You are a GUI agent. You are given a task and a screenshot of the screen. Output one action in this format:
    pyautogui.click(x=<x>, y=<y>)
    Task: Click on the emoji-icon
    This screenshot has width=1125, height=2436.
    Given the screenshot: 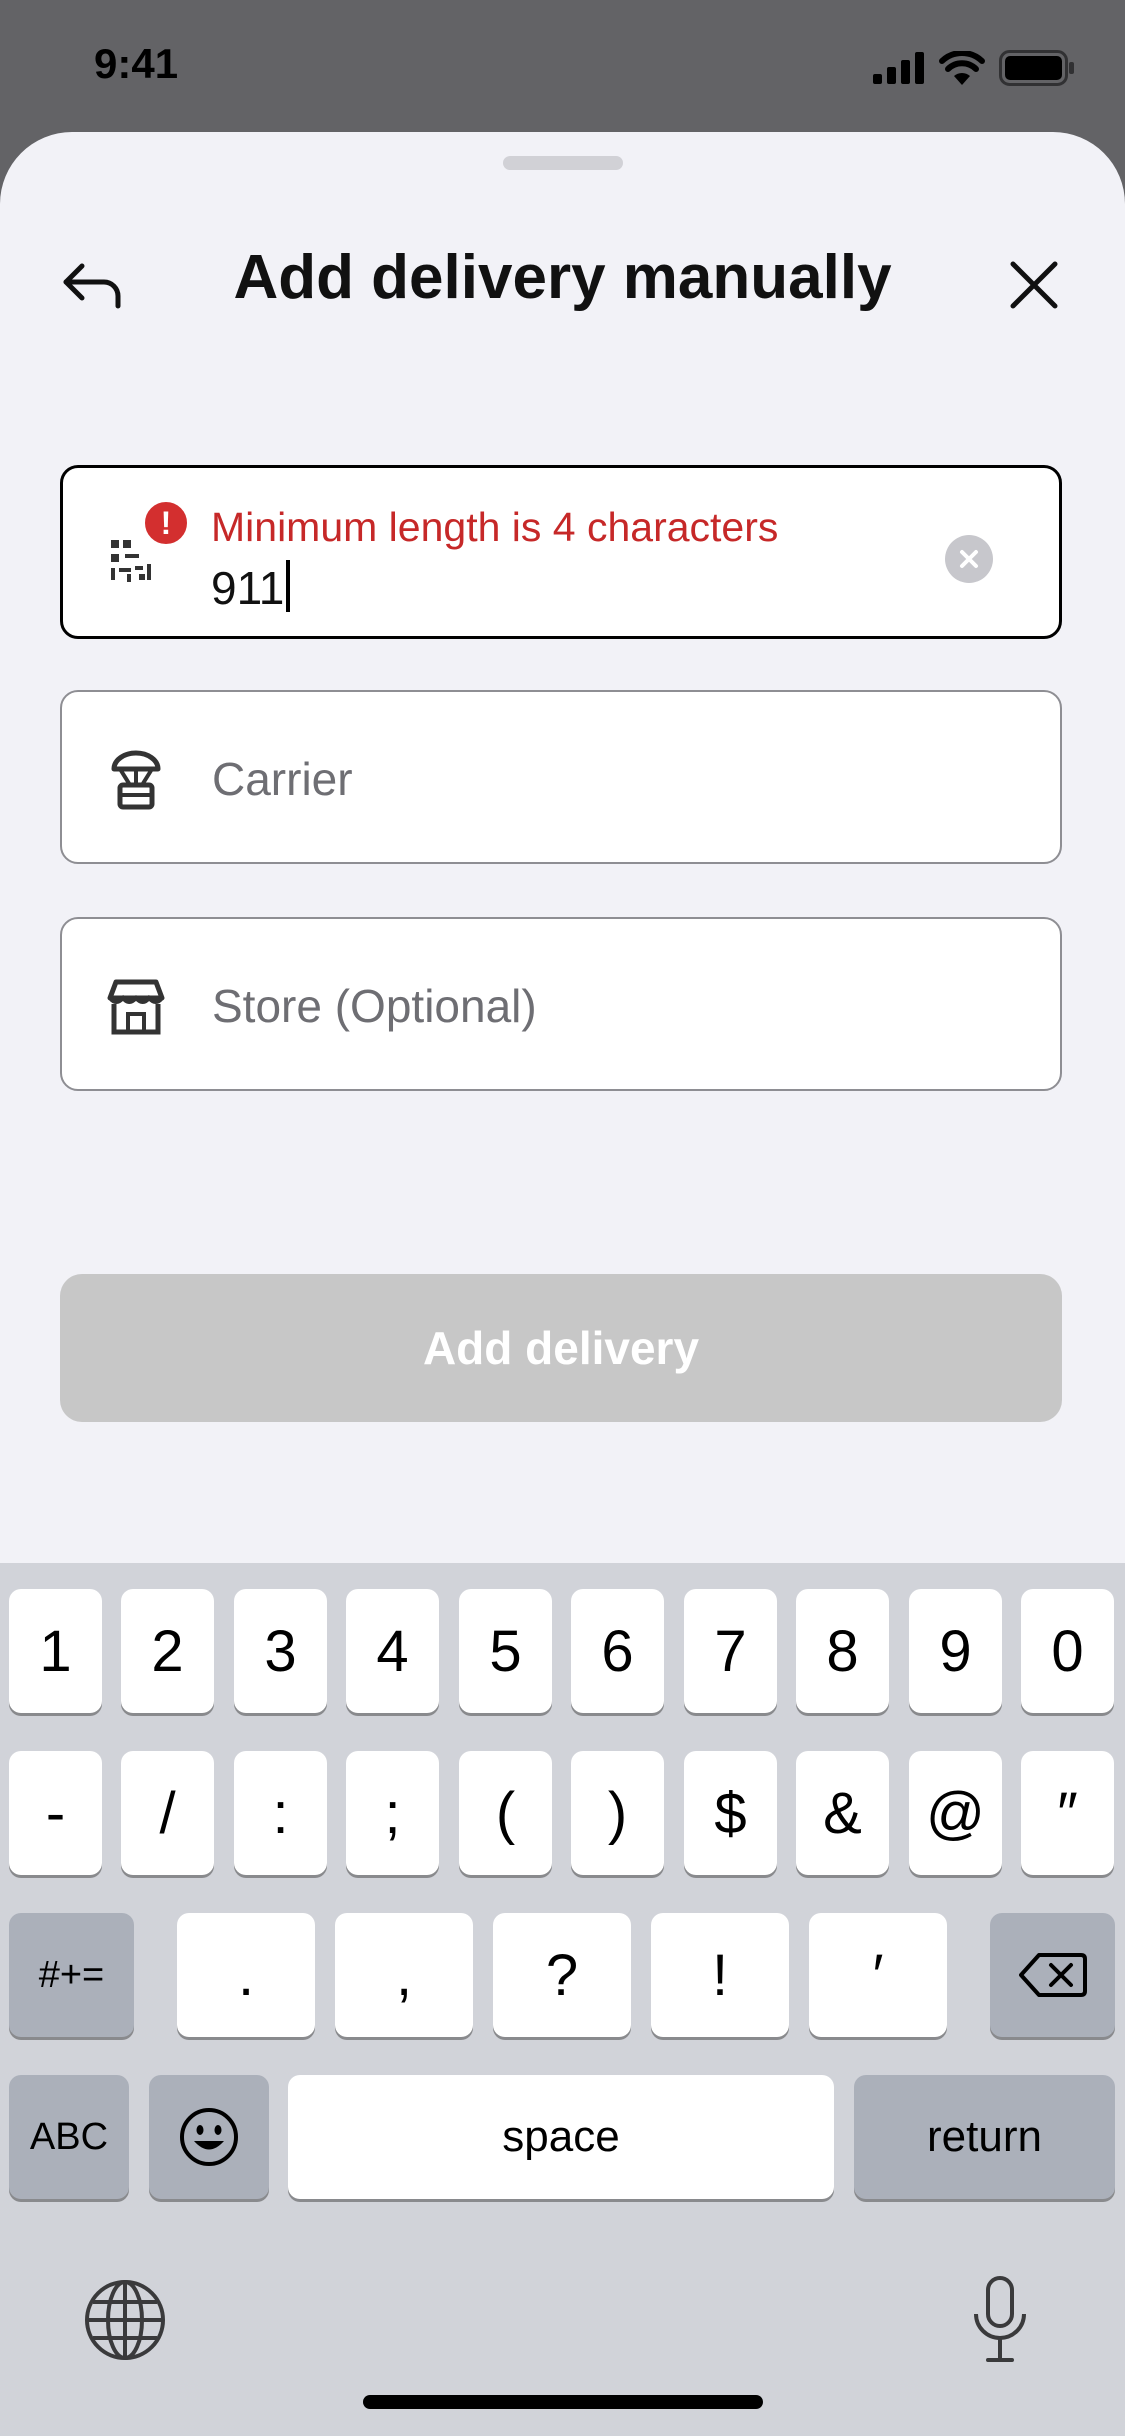 What is the action you would take?
    pyautogui.click(x=209, y=2137)
    